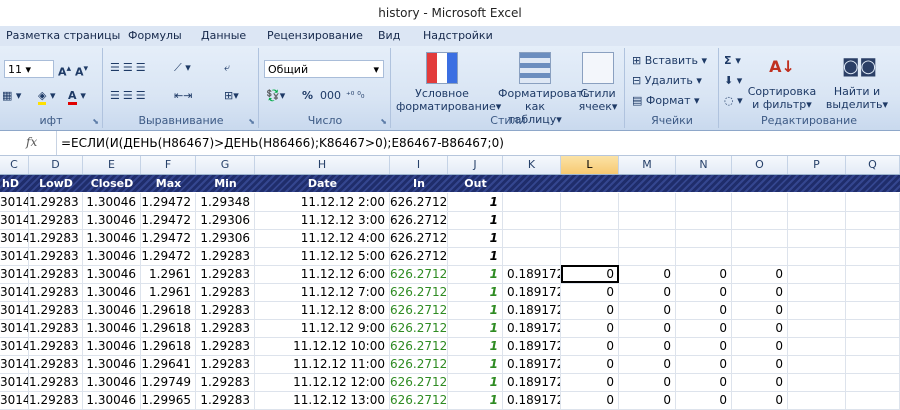  What do you see at coordinates (322, 328) in the screenshot?
I see `table-cell: 11.12.12 9:00` at bounding box center [322, 328].